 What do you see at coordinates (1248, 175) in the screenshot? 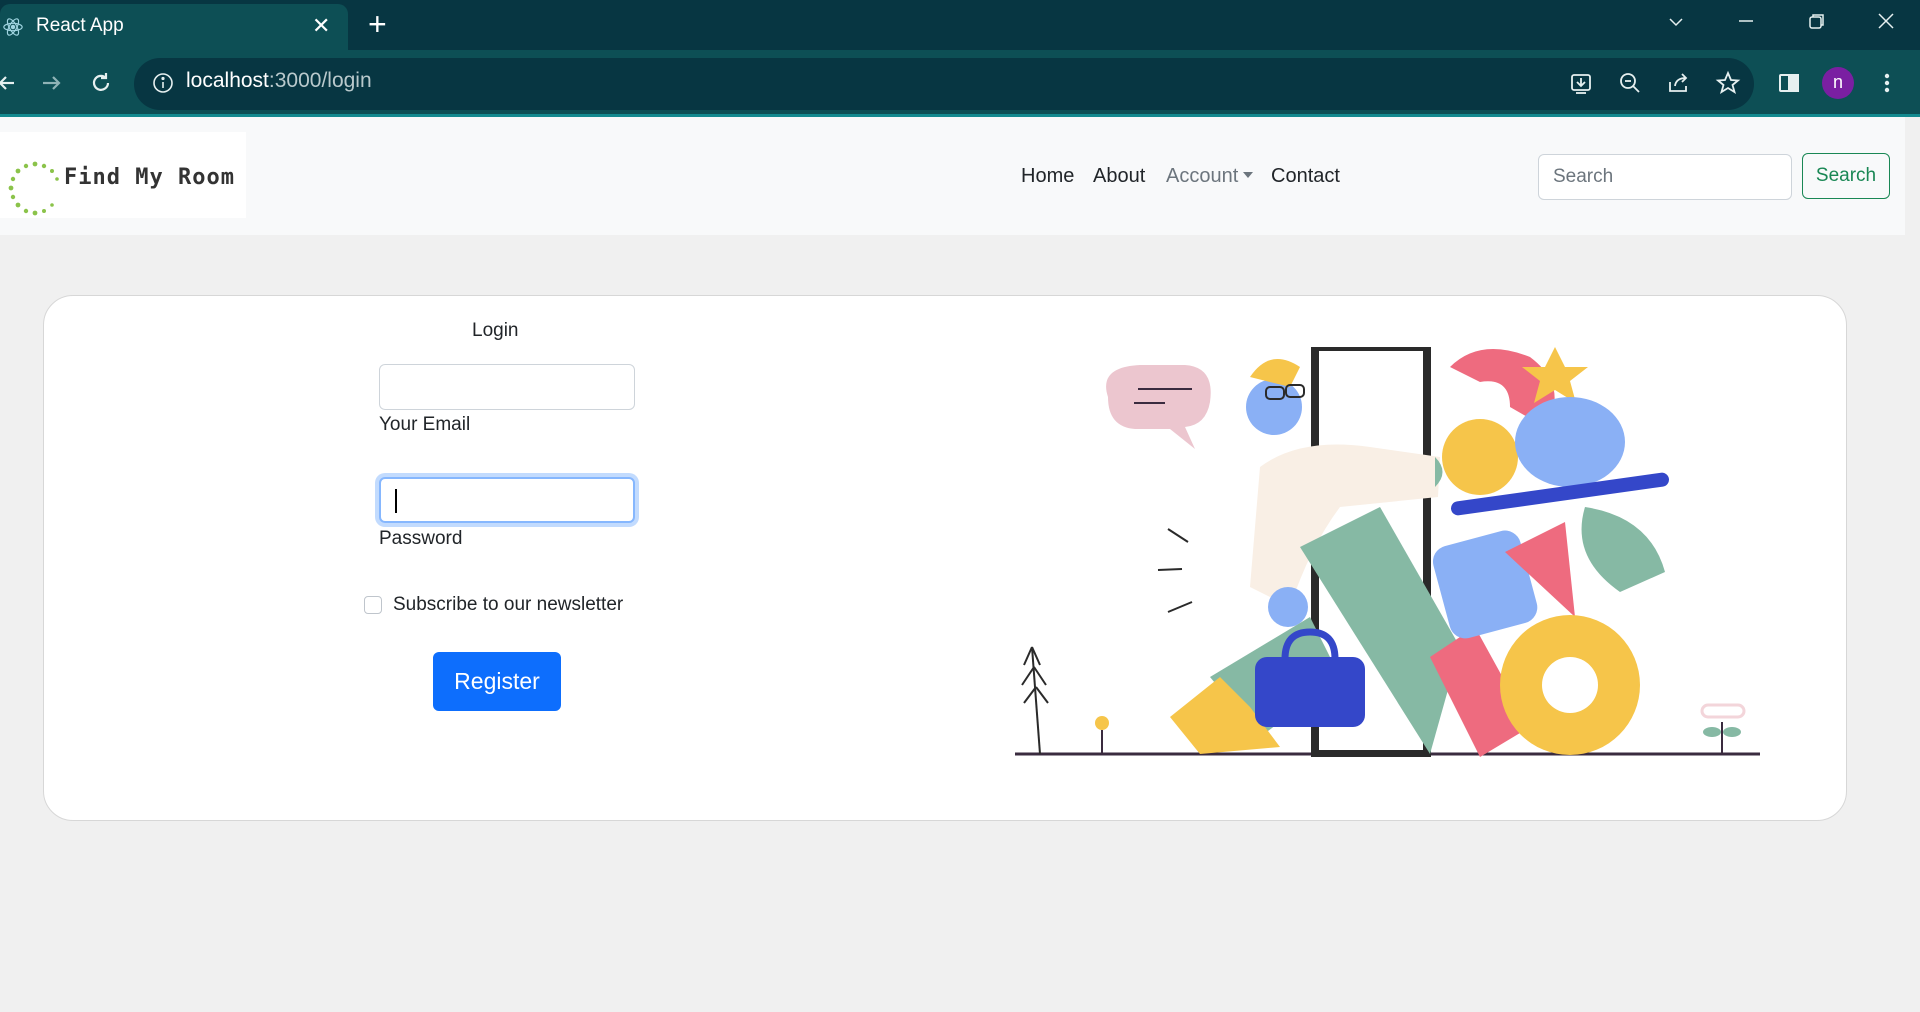
I see `caret-down-icon` at bounding box center [1248, 175].